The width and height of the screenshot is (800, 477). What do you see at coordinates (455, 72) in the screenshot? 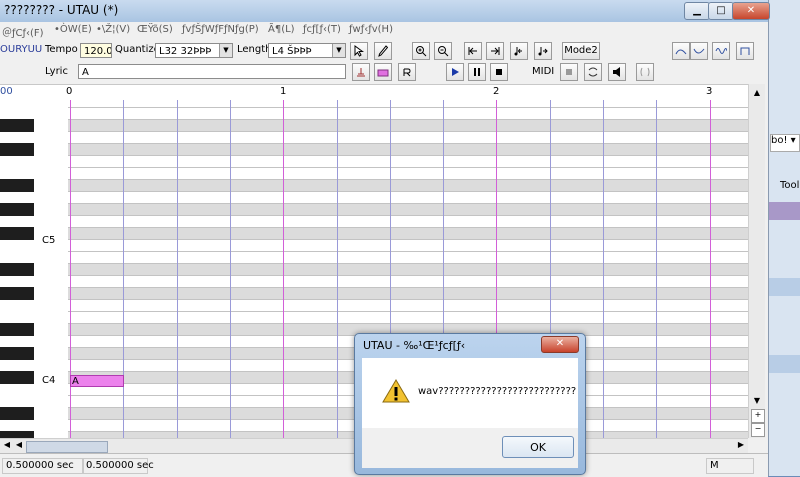
I see `play-button` at bounding box center [455, 72].